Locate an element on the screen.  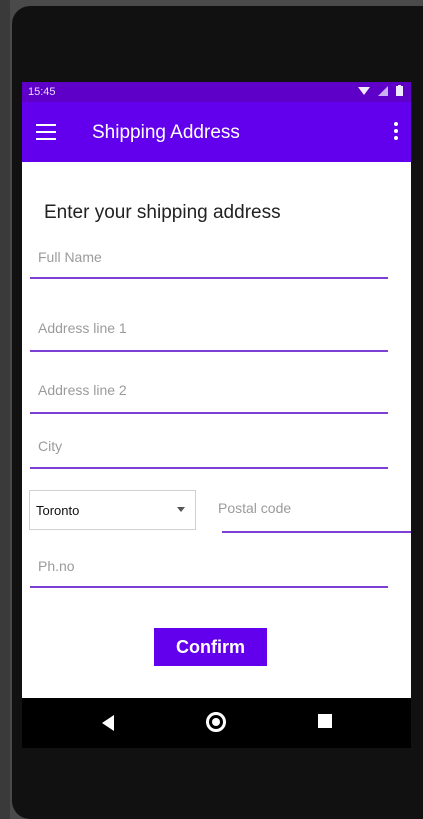
wifi-icon is located at coordinates (364, 90).